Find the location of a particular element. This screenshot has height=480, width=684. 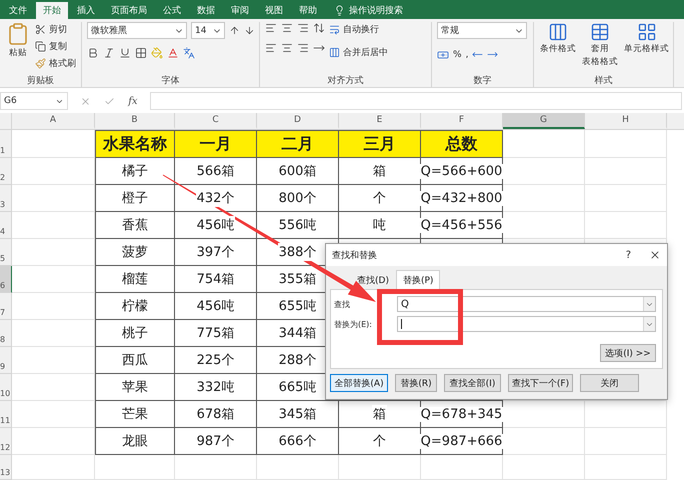

tell-me-search: 操作说明搜索 is located at coordinates (376, 10).